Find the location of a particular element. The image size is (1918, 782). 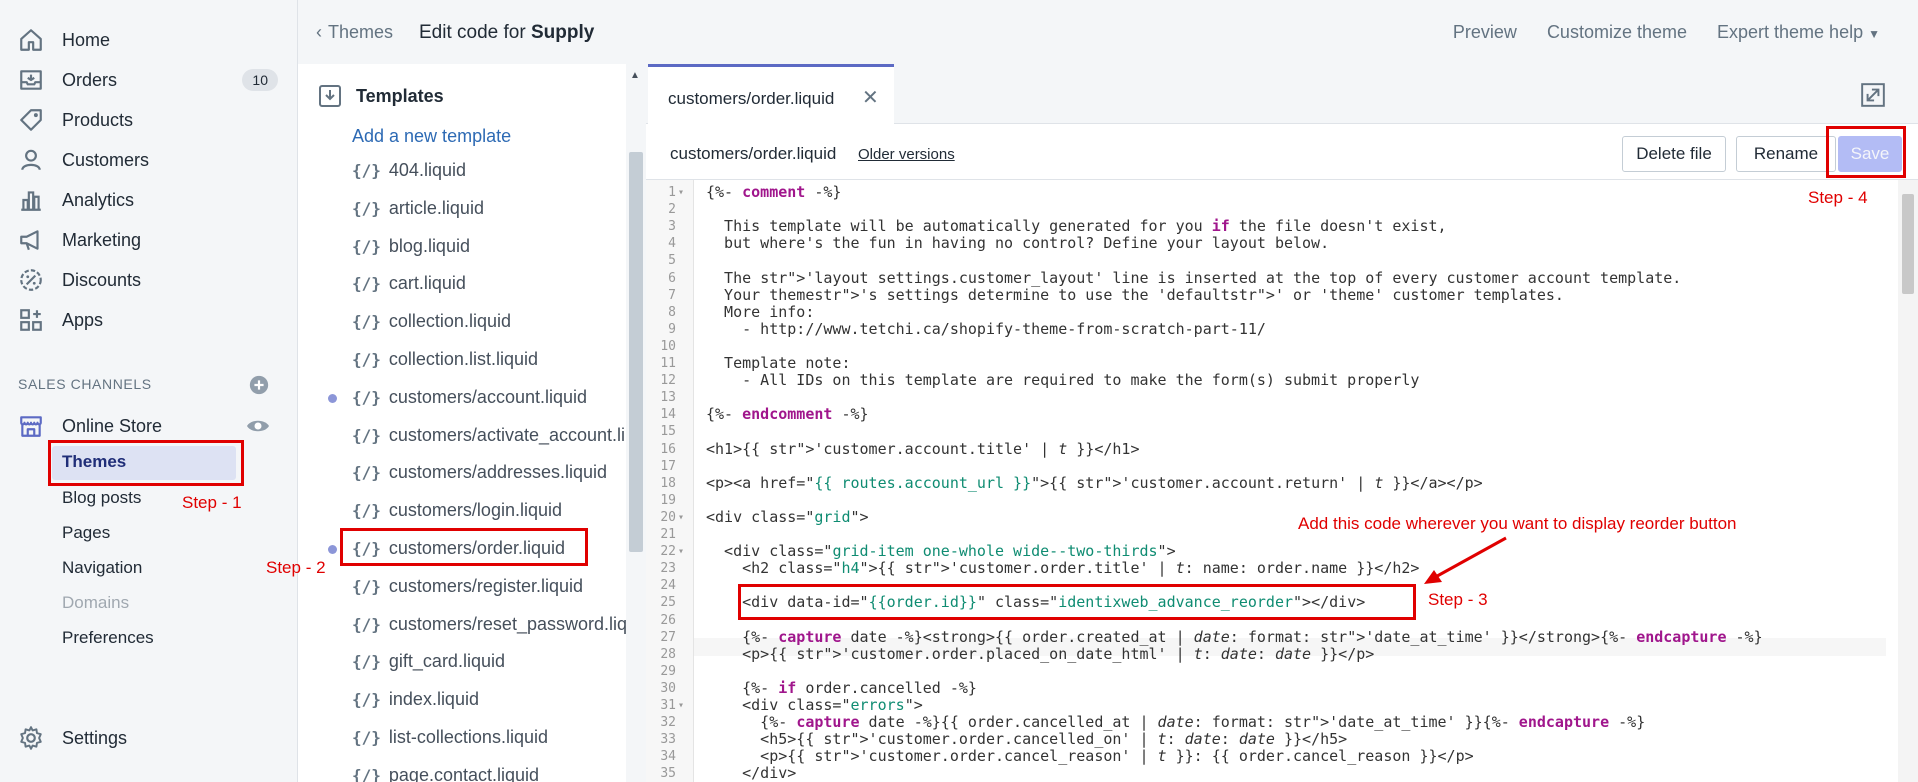

nav-label: Orders is located at coordinates (90, 79).